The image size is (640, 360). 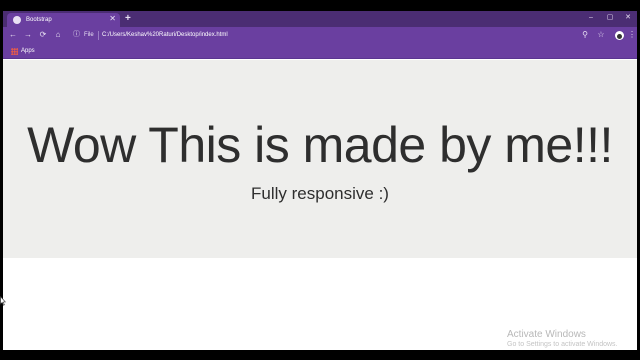 I want to click on new-tab-button: +, so click(x=128, y=19).